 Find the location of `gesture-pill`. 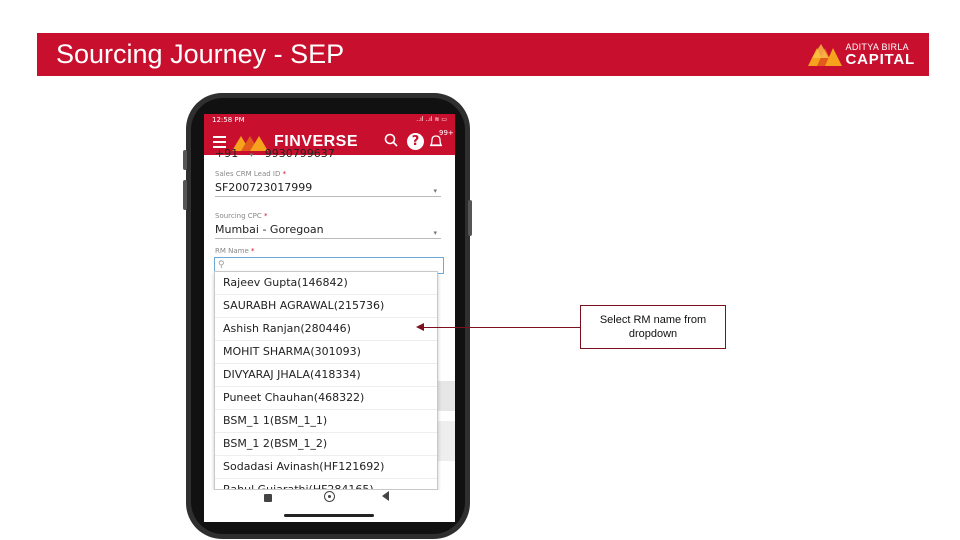

gesture-pill is located at coordinates (329, 515).